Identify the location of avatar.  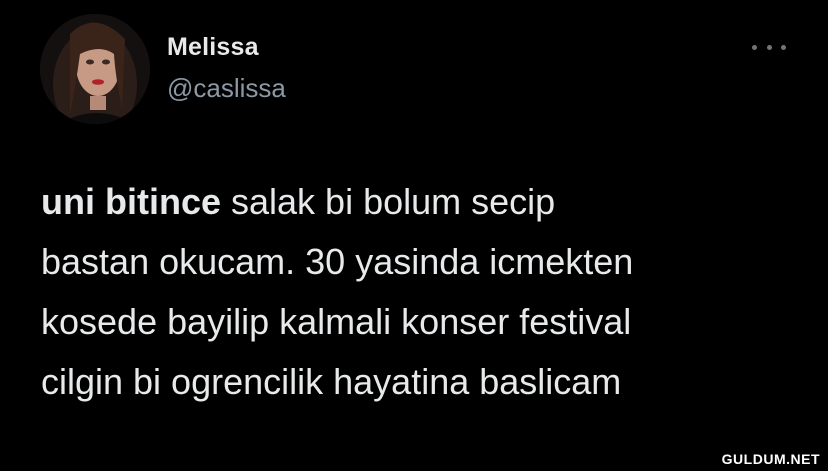
(95, 69).